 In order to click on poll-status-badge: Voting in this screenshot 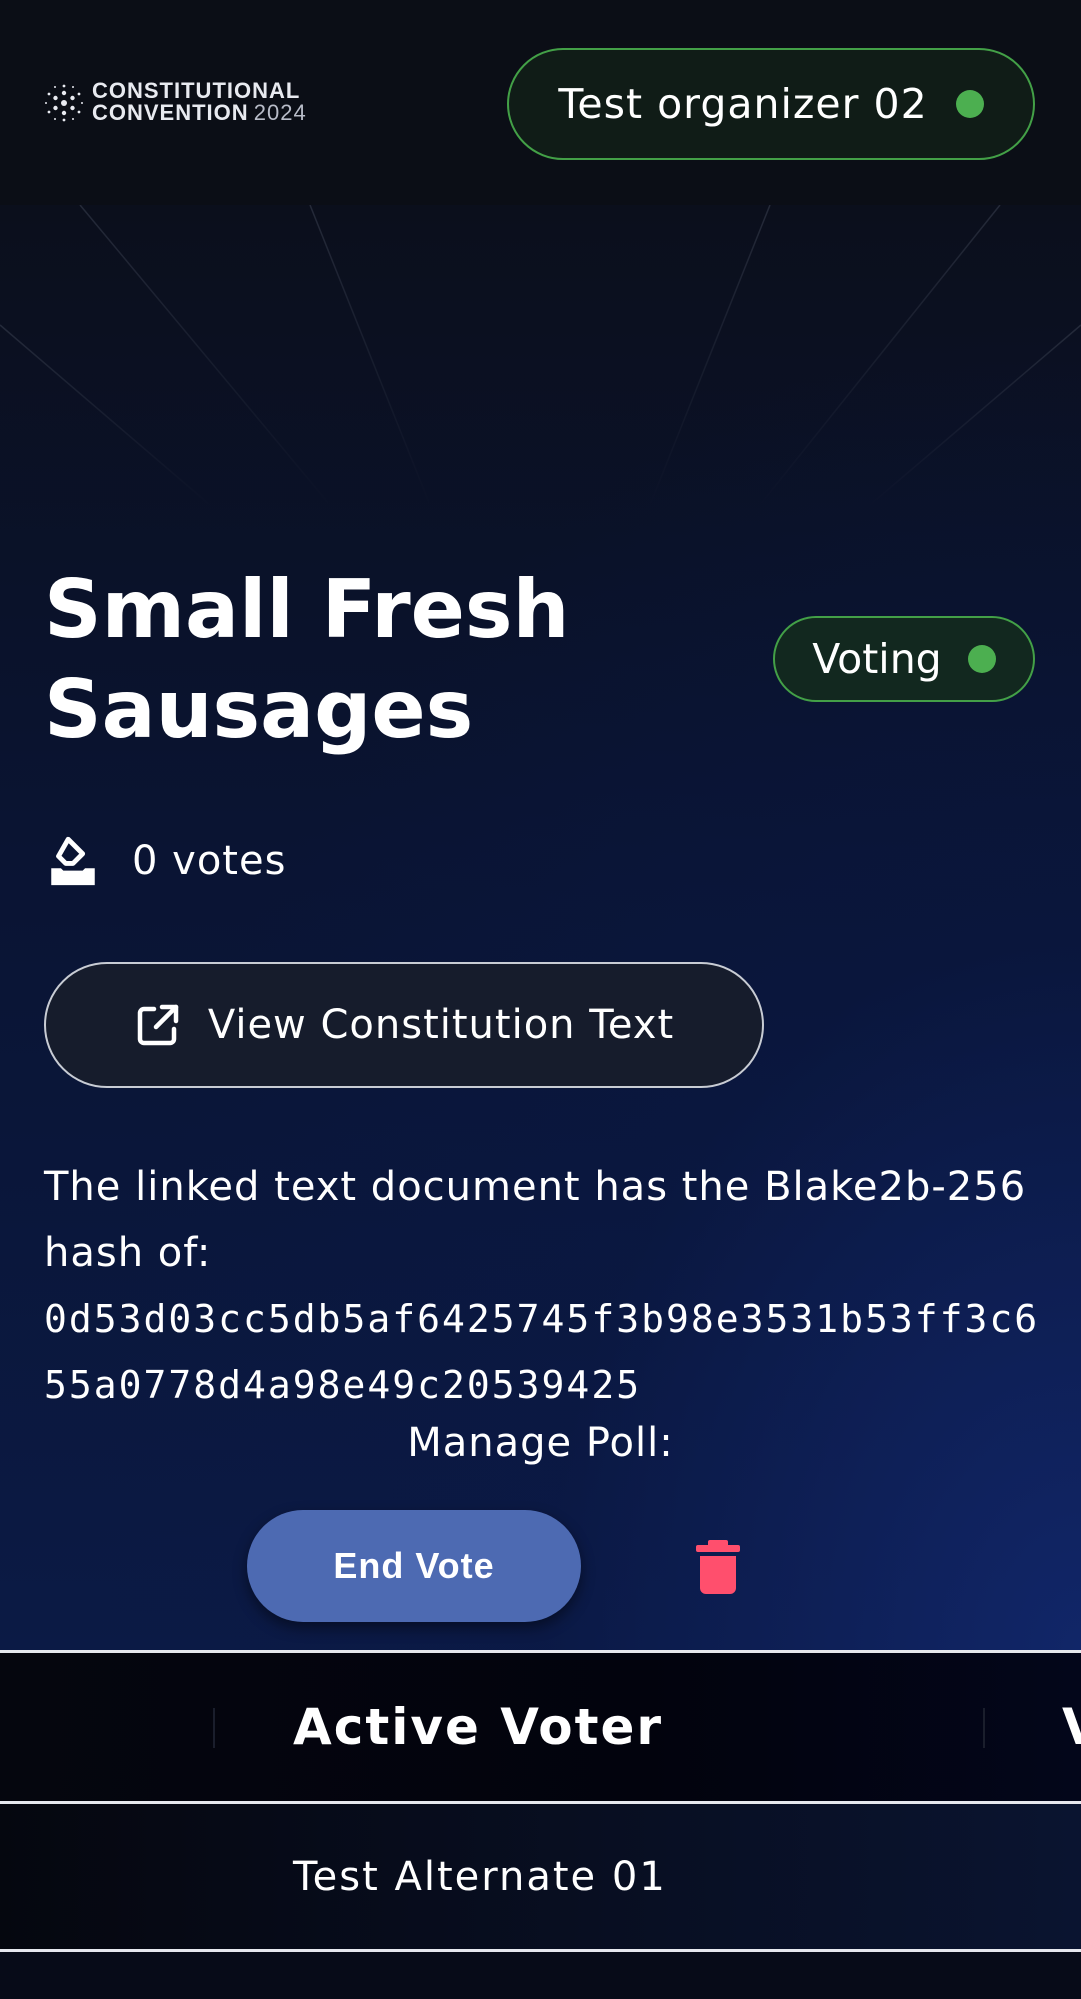, I will do `click(904, 659)`.